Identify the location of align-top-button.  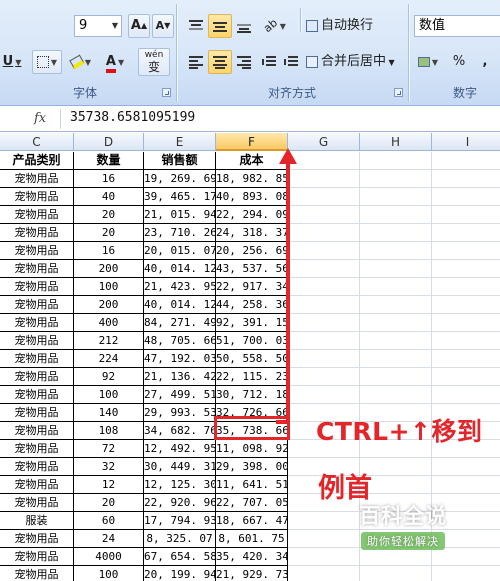
(196, 26).